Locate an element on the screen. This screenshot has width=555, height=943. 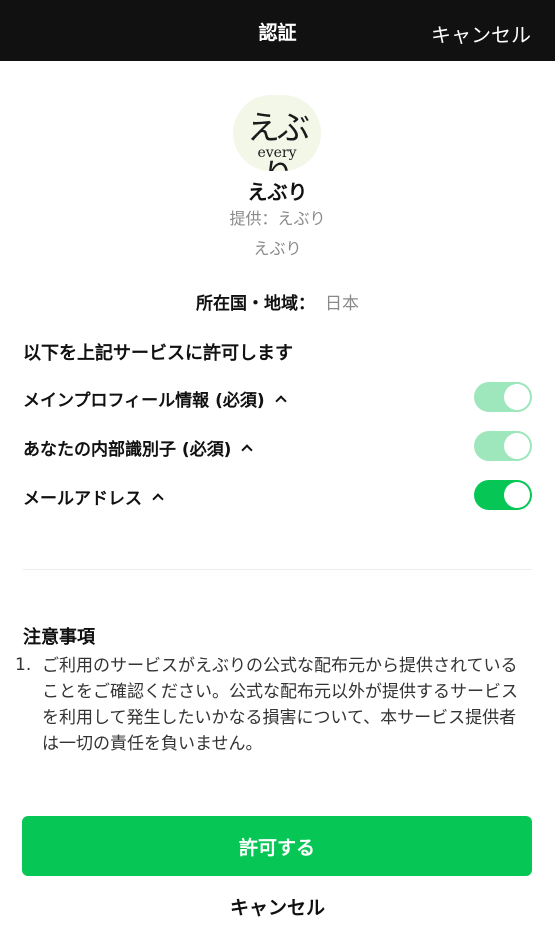
permission-toggle-profile is located at coordinates (503, 397).